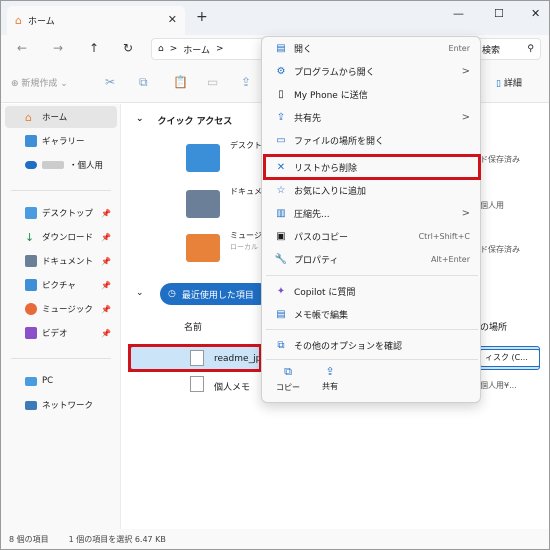 The image size is (550, 550). What do you see at coordinates (330, 191) in the screenshot?
I see `menu-label: お気に入りに追加` at bounding box center [330, 191].